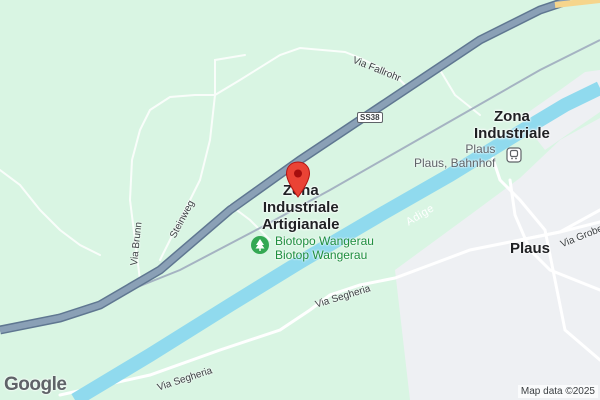  I want to click on station-poi-plaus: Plaus Plaus, Bahnhof, so click(454, 156).